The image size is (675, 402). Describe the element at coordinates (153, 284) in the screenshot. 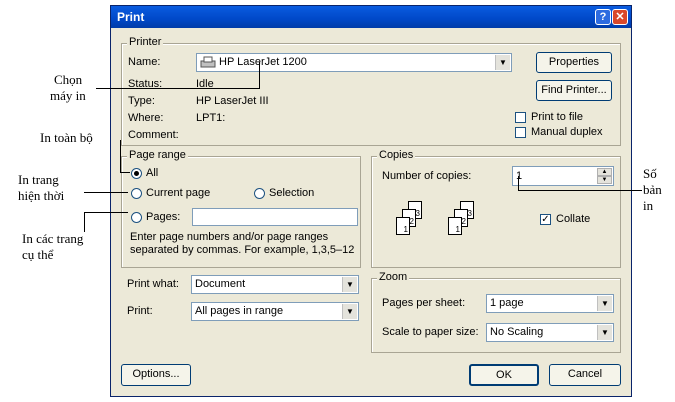

I see `print-what-label: Print what:` at that location.